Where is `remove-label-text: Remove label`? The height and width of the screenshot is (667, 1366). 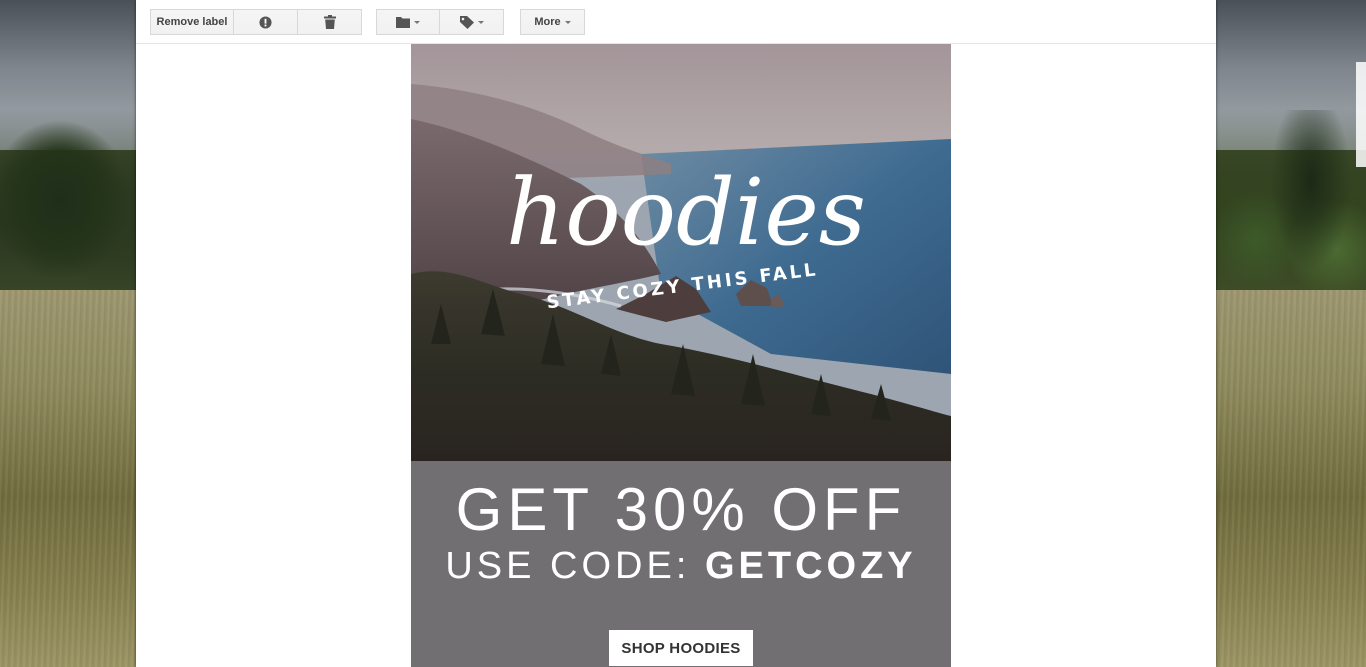 remove-label-text: Remove label is located at coordinates (192, 22).